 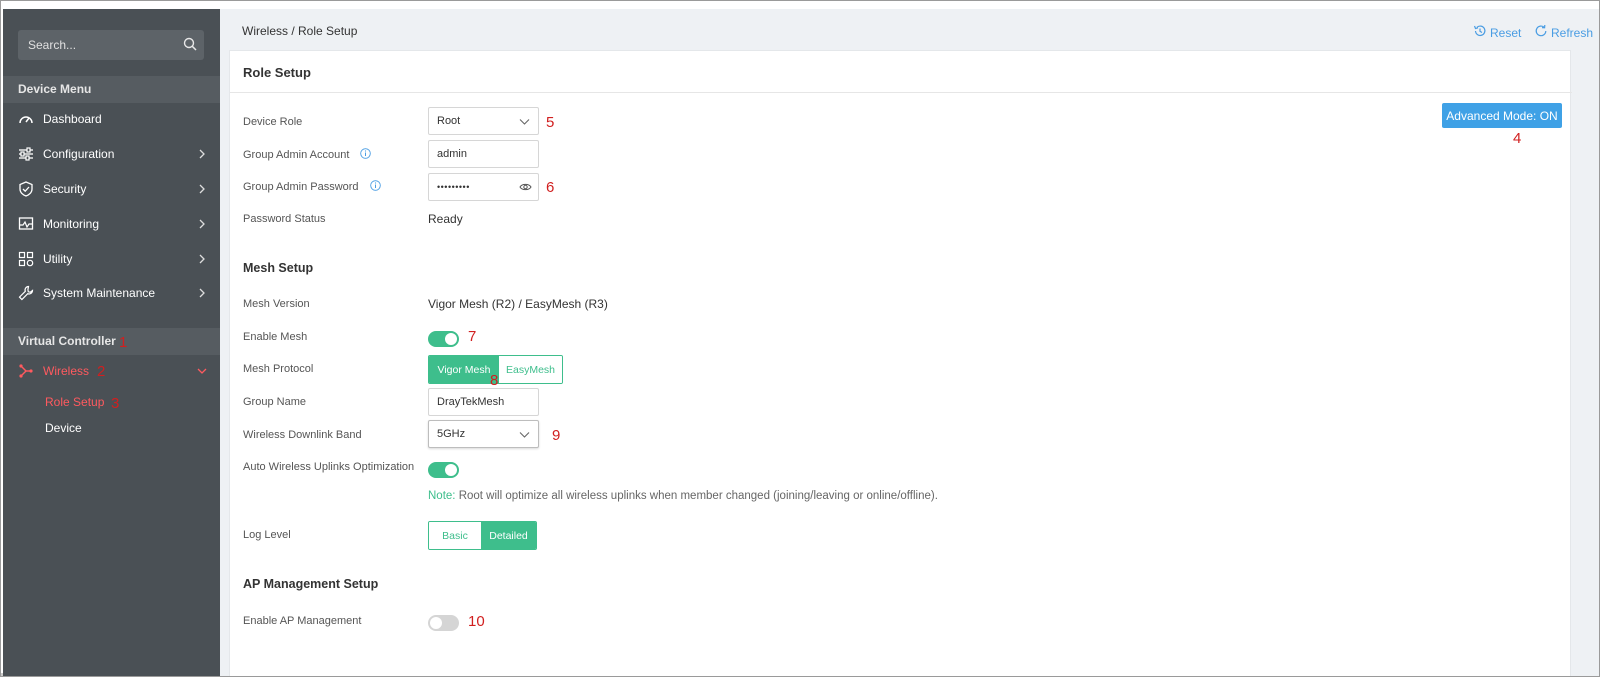 I want to click on log-level-label: Log Level, so click(x=267, y=535).